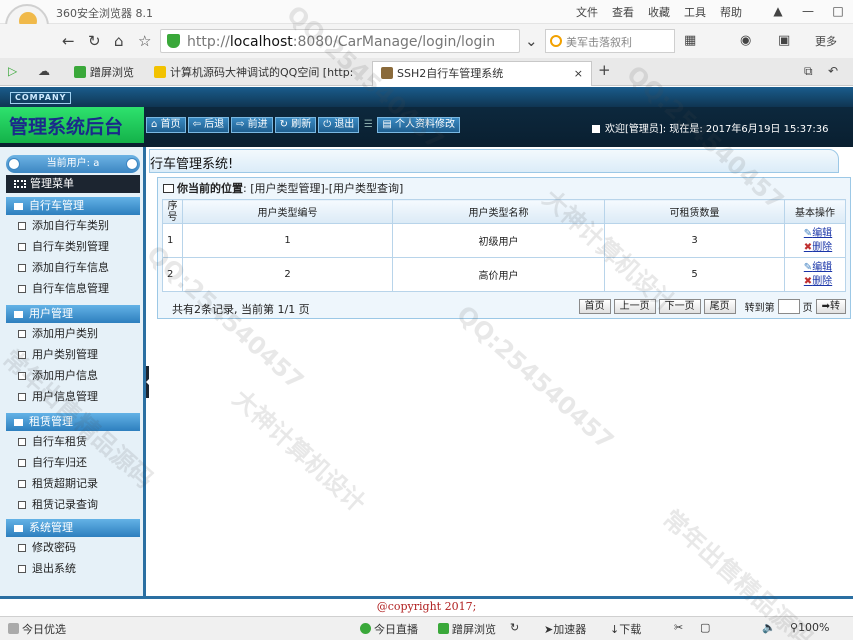 The image size is (853, 640). What do you see at coordinates (784, 41) in the screenshot?
I see `translate-icon: ▣` at bounding box center [784, 41].